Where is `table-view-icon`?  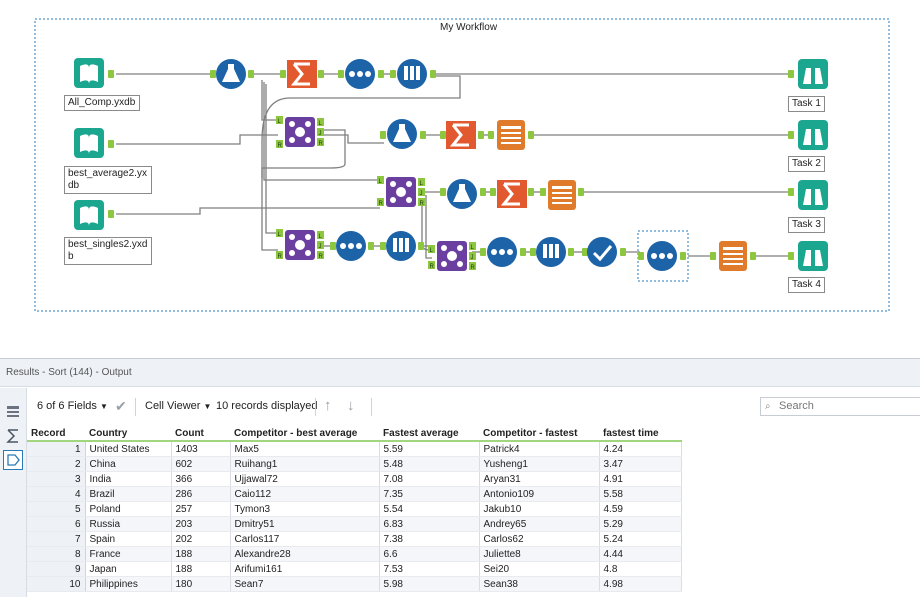
table-view-icon is located at coordinates (13, 412).